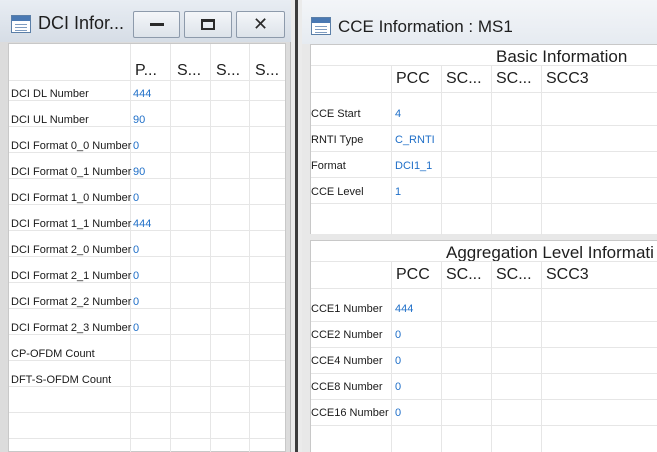  I want to click on cce-window-titlebar: CCE Information : MS1, so click(479, 22).